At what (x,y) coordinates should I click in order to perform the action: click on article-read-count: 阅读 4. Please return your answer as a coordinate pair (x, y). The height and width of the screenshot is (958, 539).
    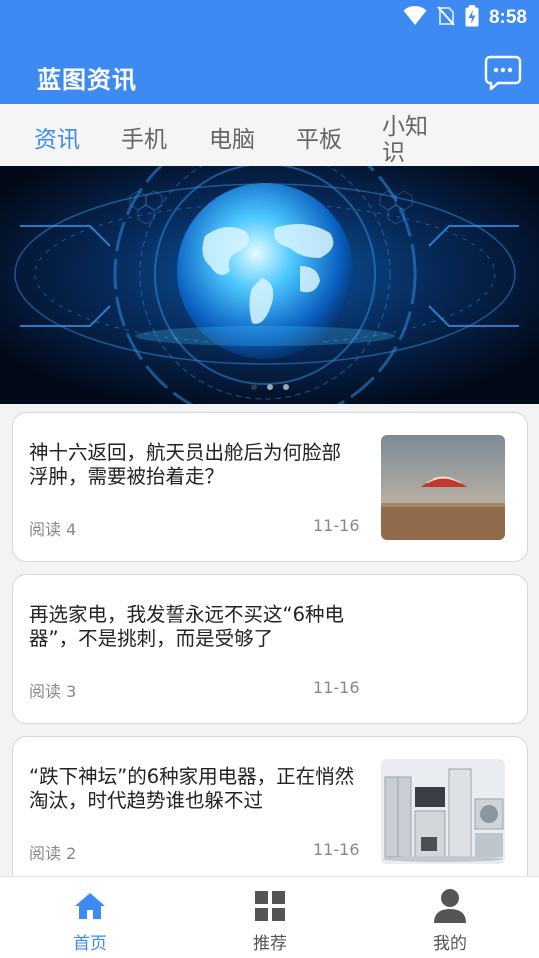
    Looking at the image, I should click on (53, 529).